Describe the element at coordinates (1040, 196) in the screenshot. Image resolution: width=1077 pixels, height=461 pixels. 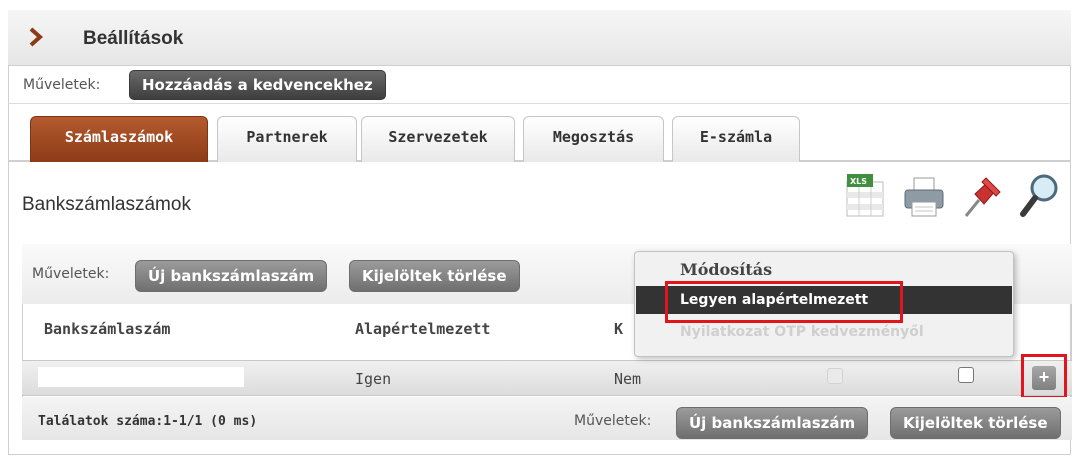
I see `search-icon` at that location.